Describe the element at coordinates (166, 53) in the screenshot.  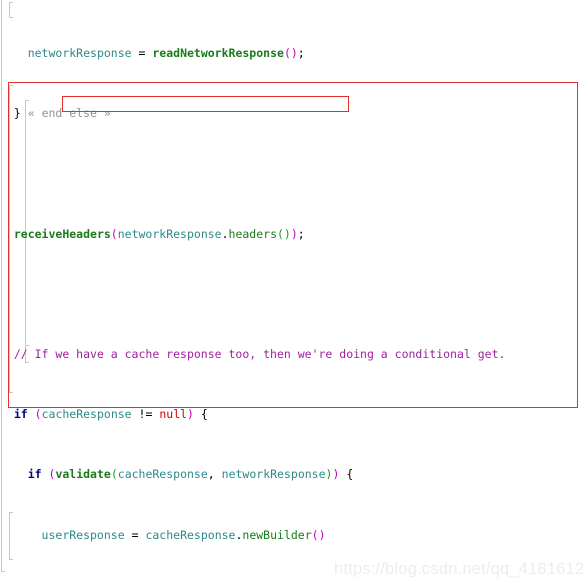
I see `code-line: networkResponse = readNetworkResponse();` at that location.